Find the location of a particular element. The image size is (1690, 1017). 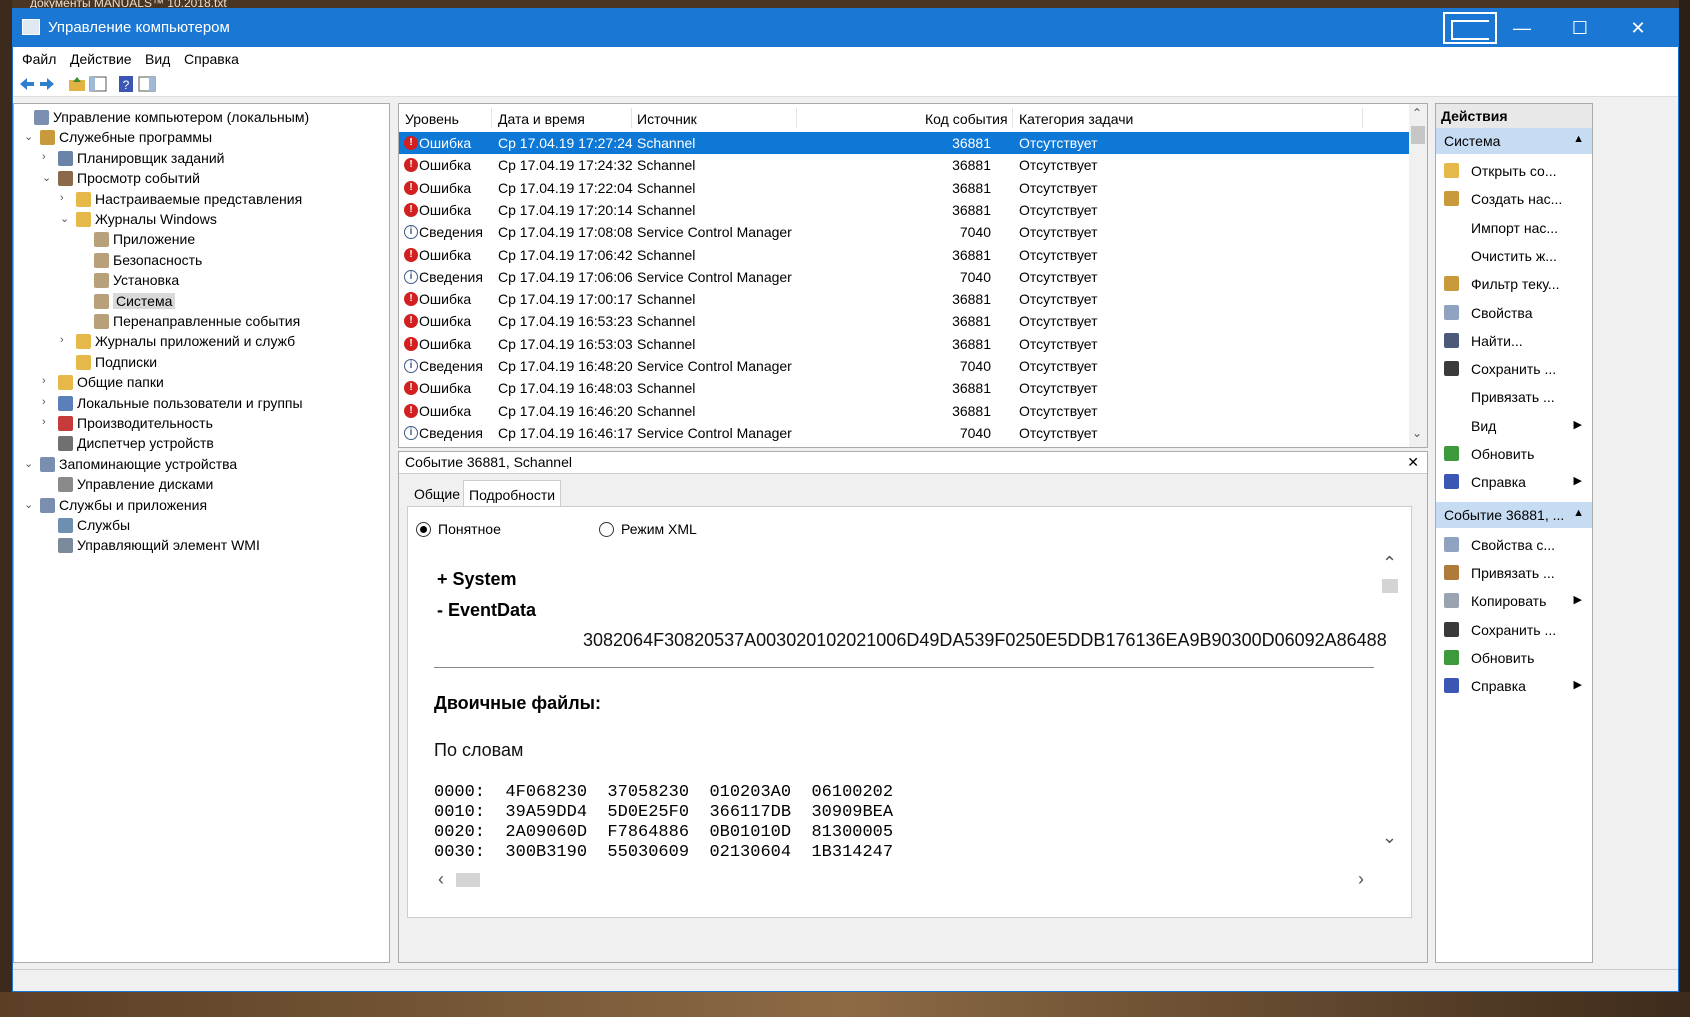

actions-section-event: Событие 36881, ... ▲ is located at coordinates (1514, 514).